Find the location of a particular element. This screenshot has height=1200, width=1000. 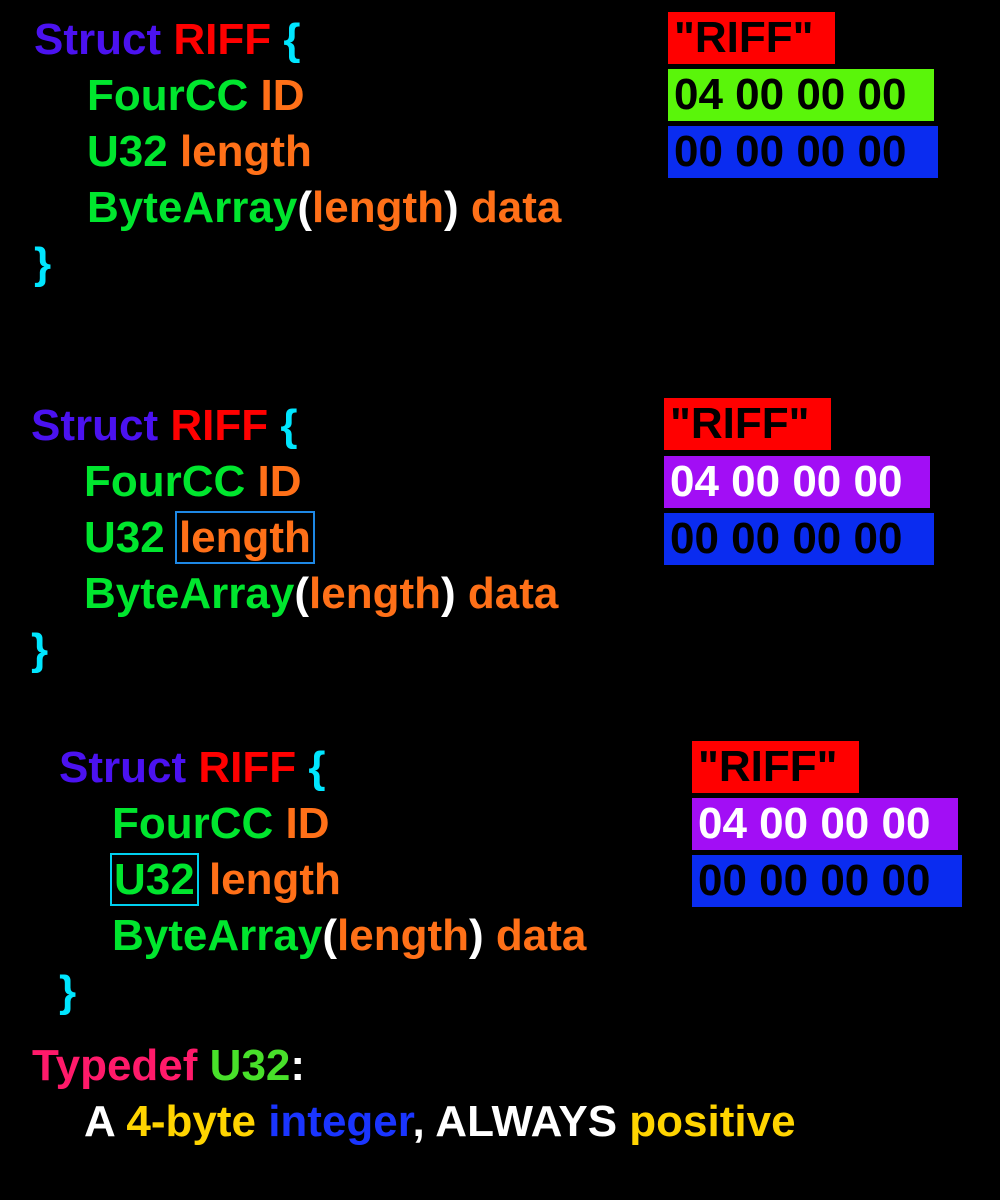

typedef-description: A 4-byte integer, ALWAYS positive is located at coordinates (414, 1122).